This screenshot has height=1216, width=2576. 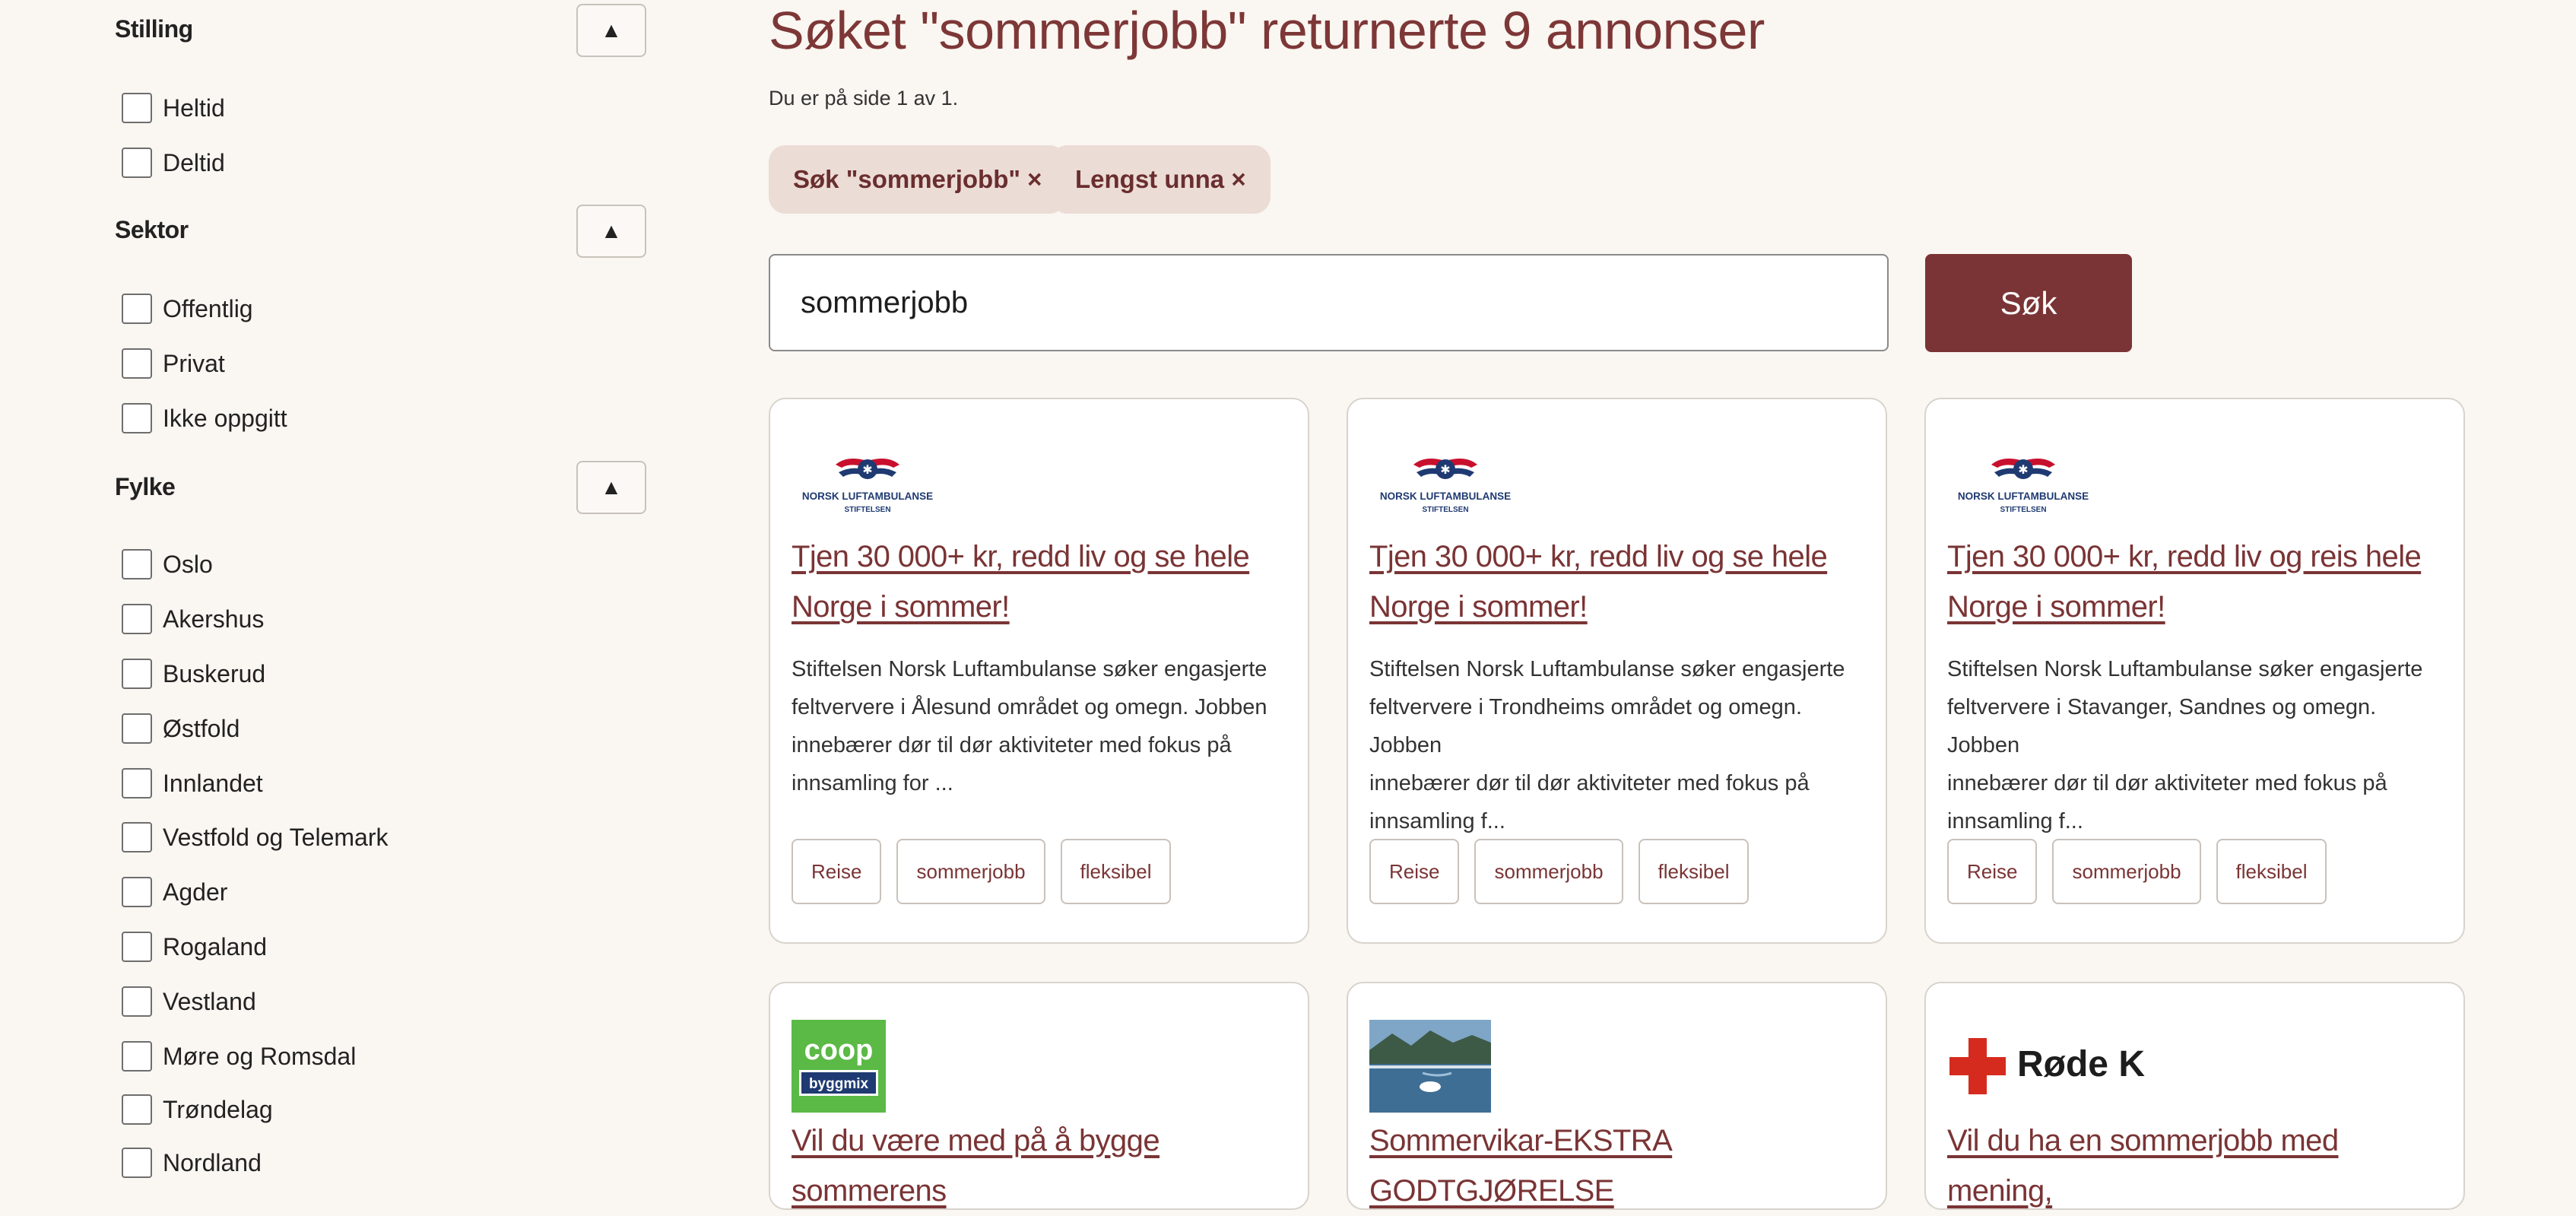 I want to click on filter-section-title-sektor: Sektor, so click(x=152, y=230).